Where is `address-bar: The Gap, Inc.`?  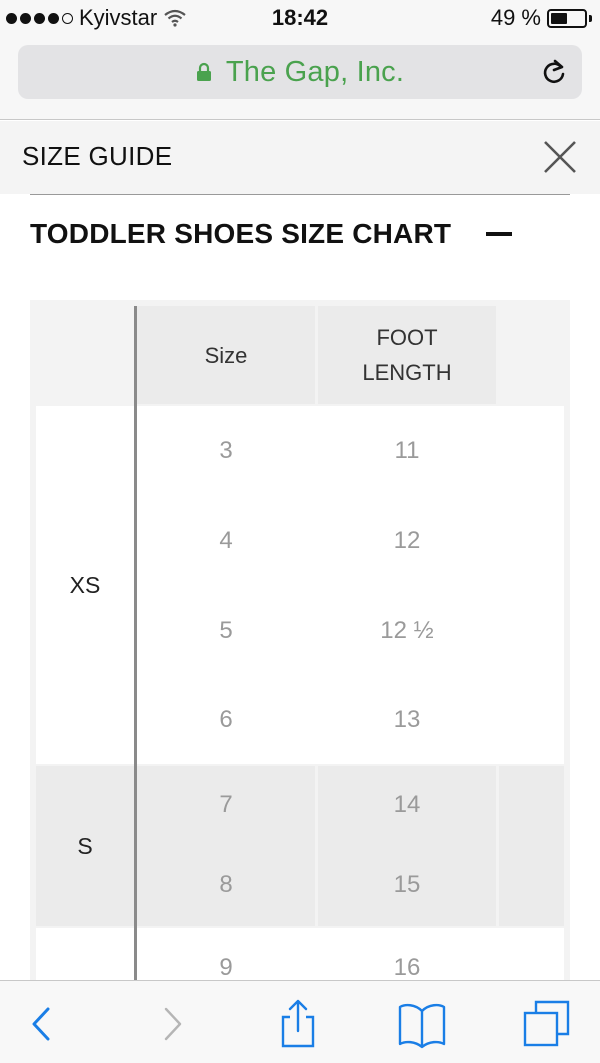
address-bar: The Gap, Inc. is located at coordinates (300, 72).